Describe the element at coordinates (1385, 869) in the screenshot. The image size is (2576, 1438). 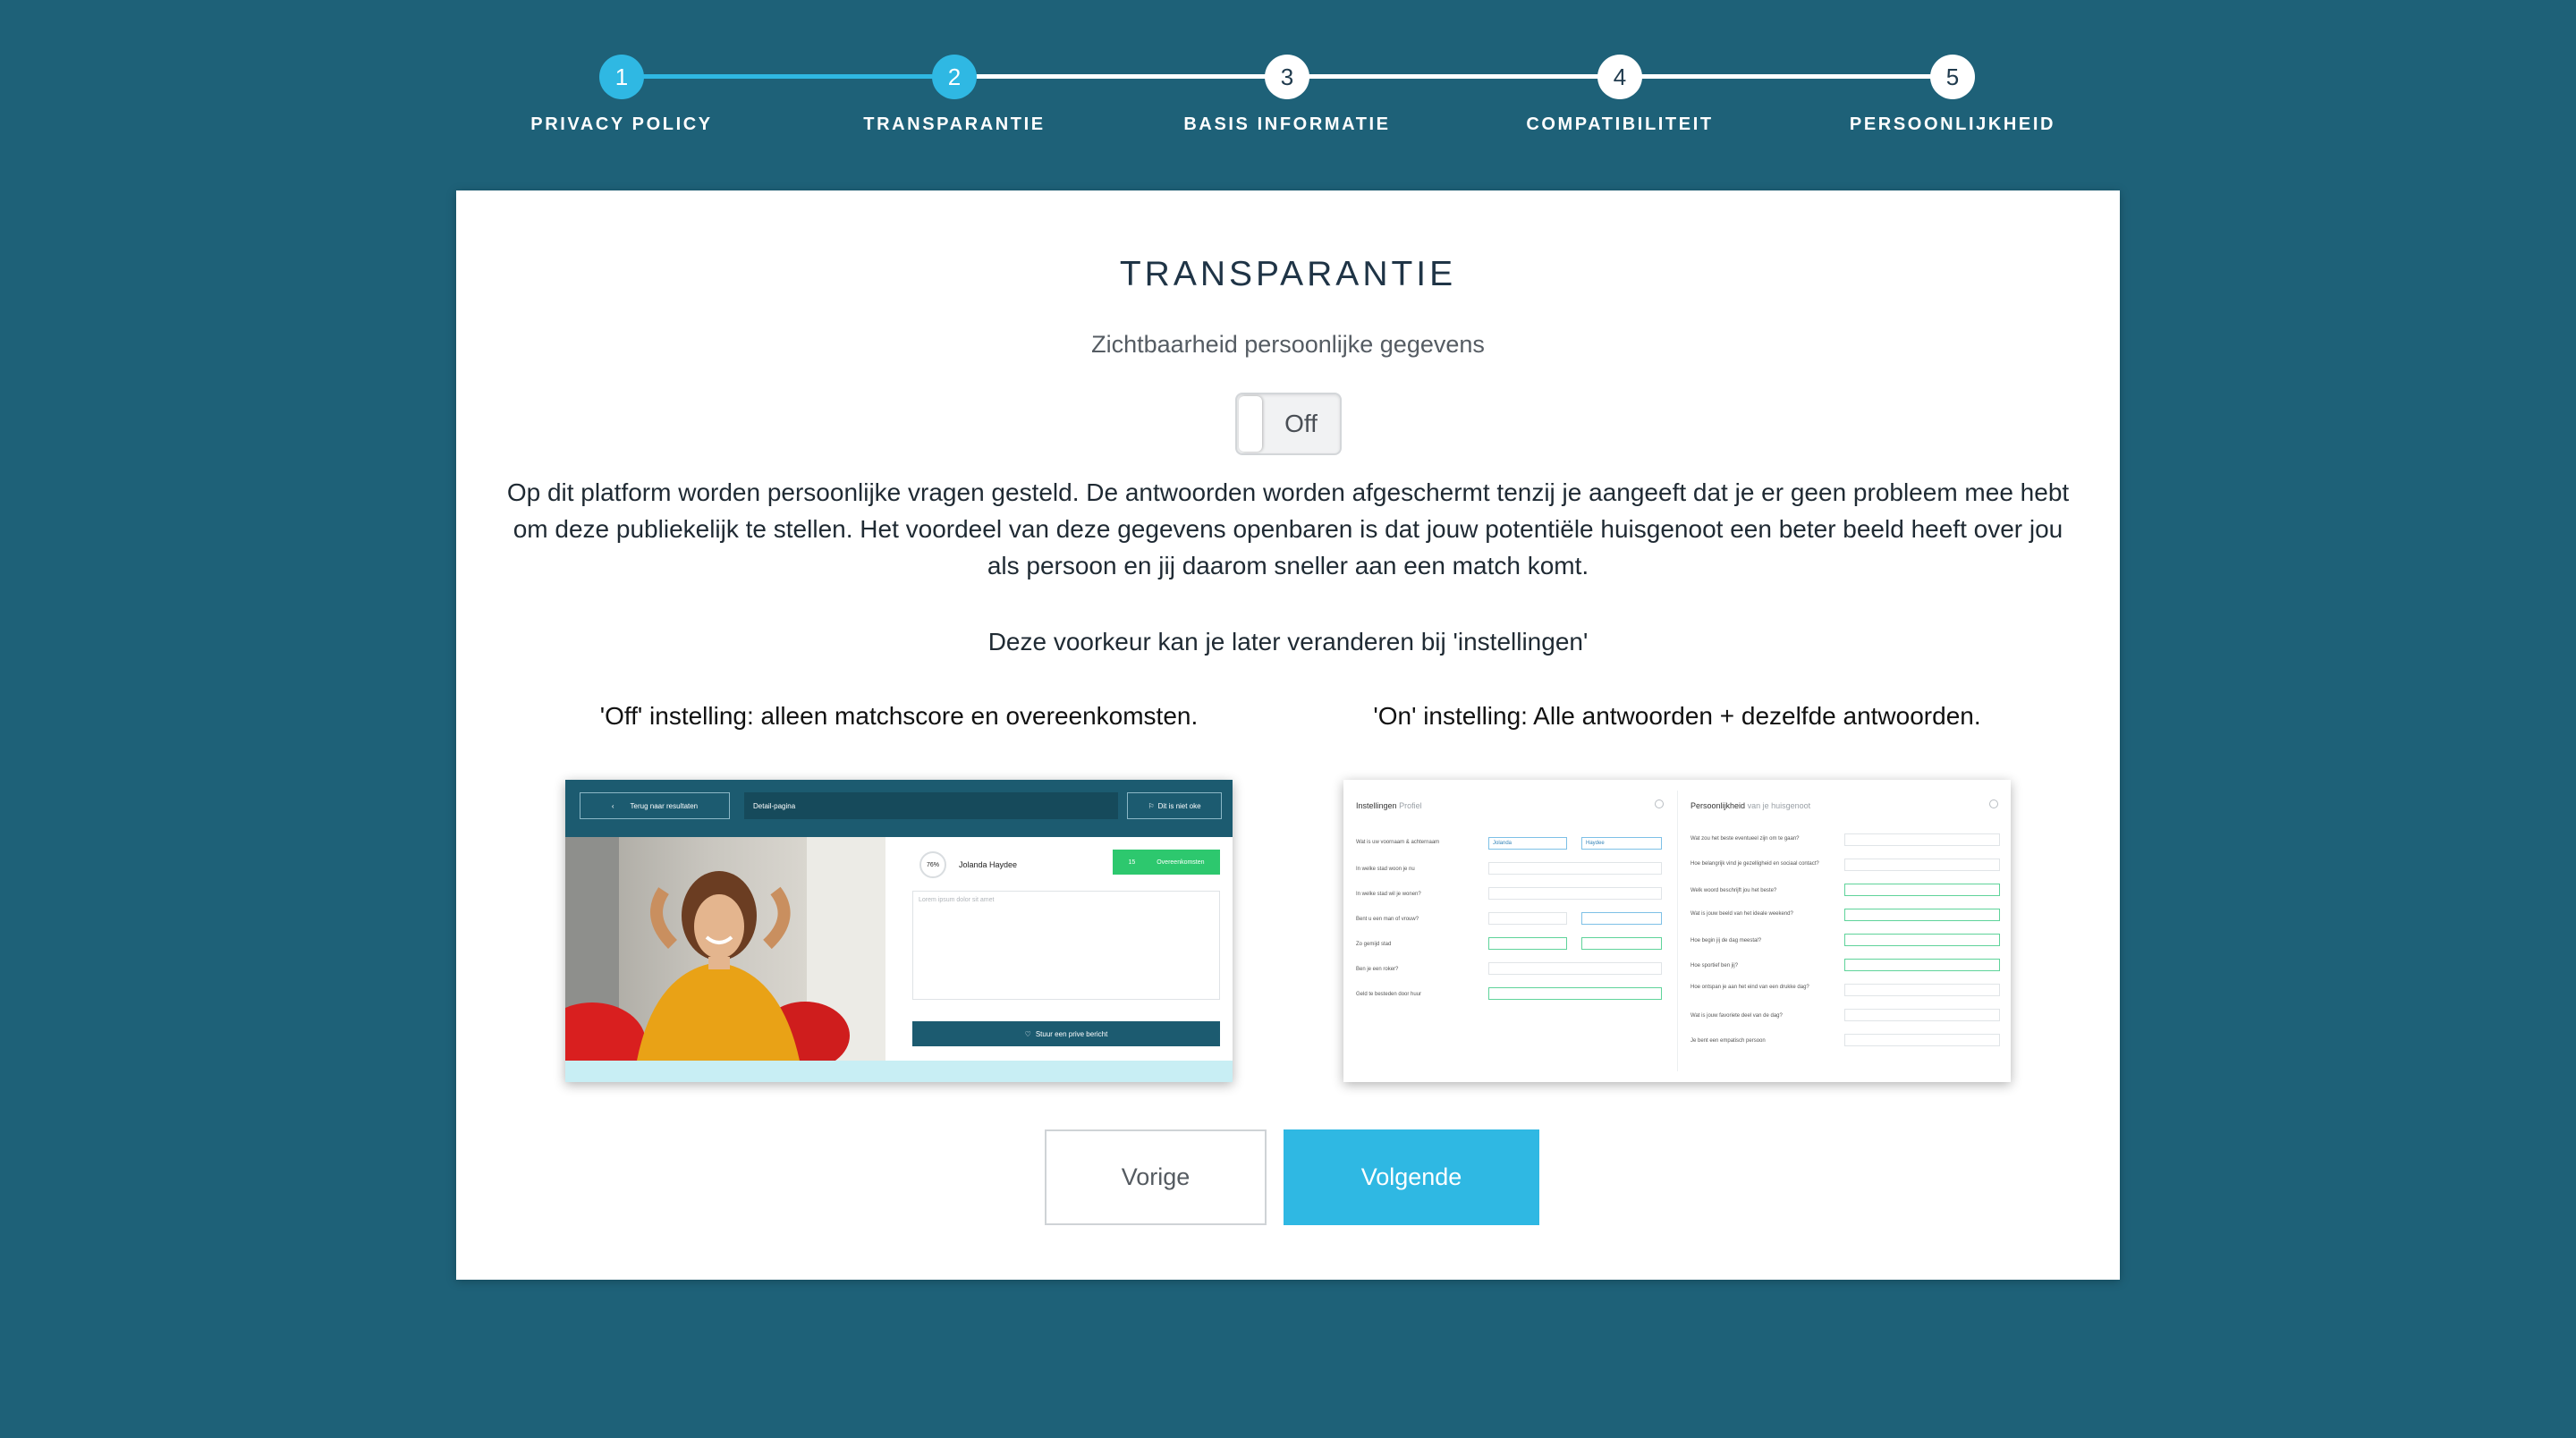
I see `settings-row-label: In welke stad woon je nu` at that location.